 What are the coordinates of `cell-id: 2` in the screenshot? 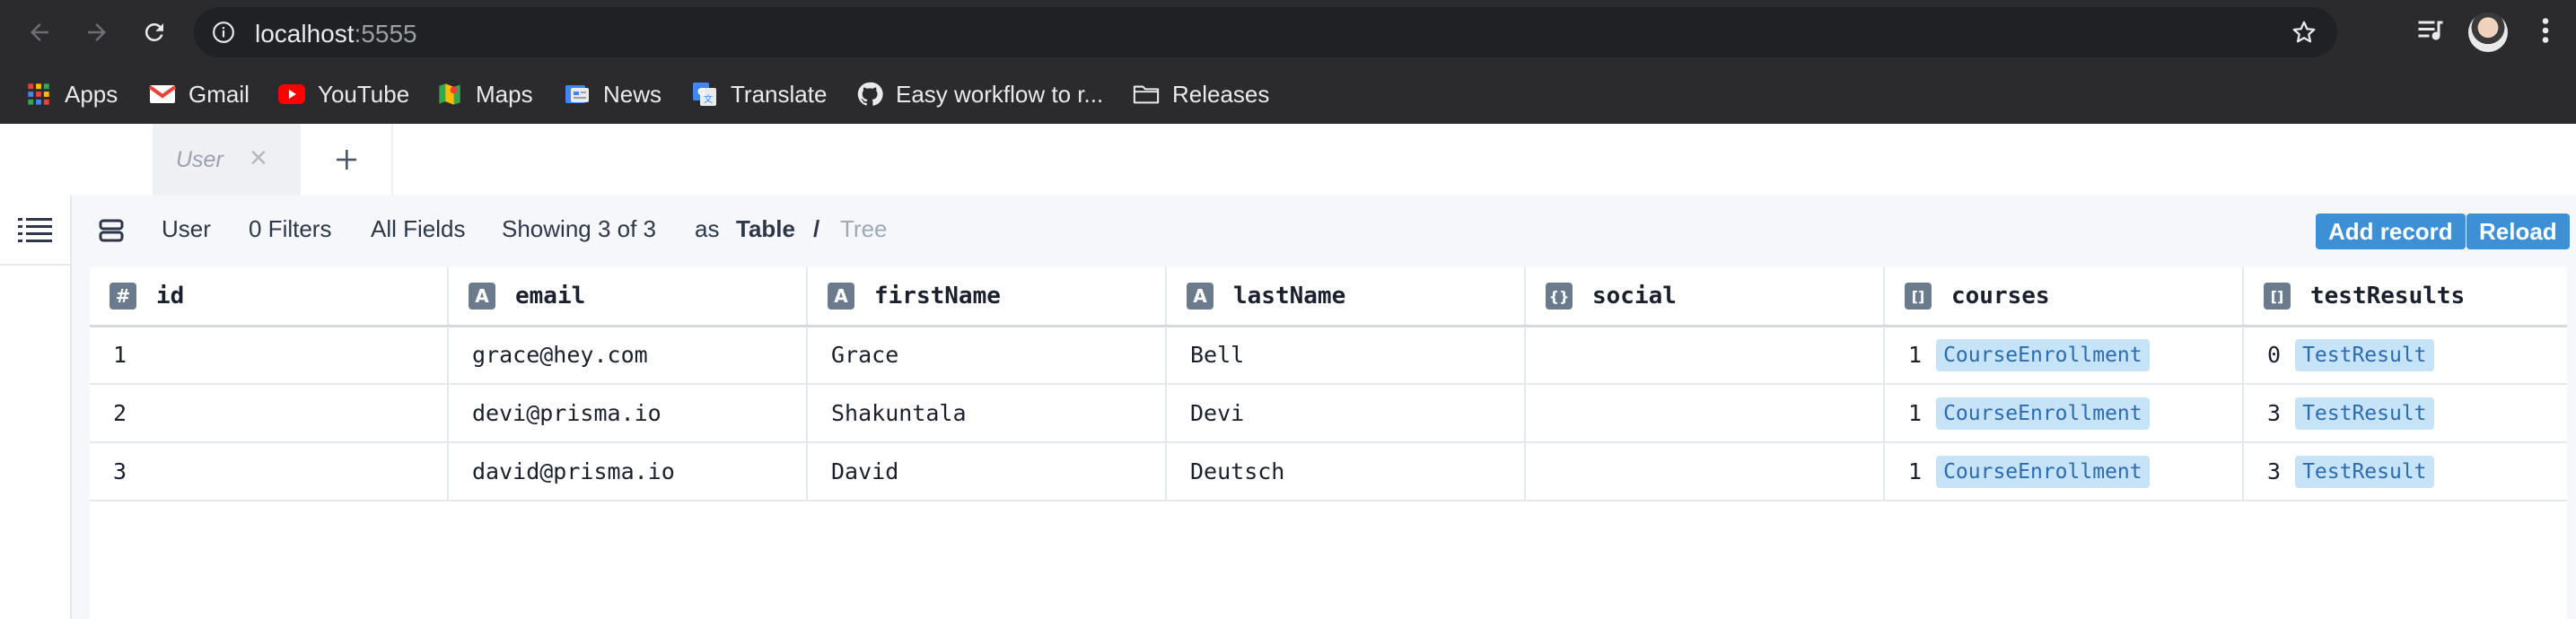 It's located at (269, 413).